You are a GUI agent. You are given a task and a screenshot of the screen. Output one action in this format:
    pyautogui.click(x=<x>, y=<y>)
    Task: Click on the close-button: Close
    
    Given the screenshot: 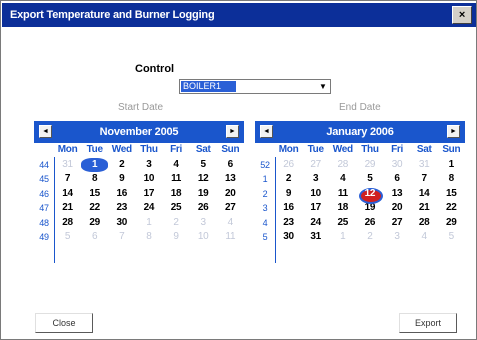 What is the action you would take?
    pyautogui.click(x=64, y=323)
    